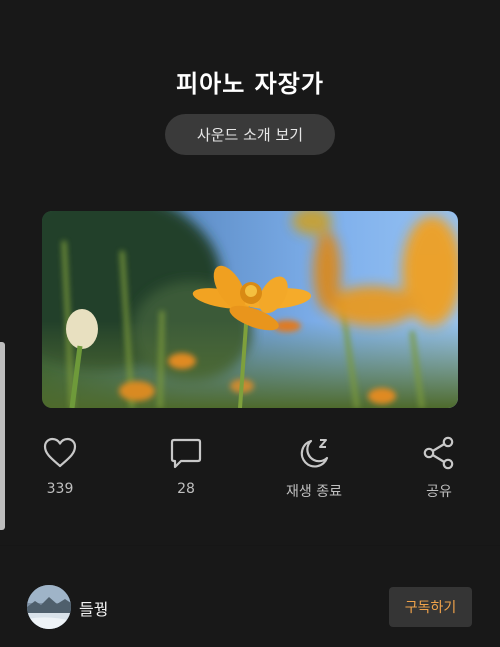 The image size is (500, 647). I want to click on like-button: 339, so click(60, 466).